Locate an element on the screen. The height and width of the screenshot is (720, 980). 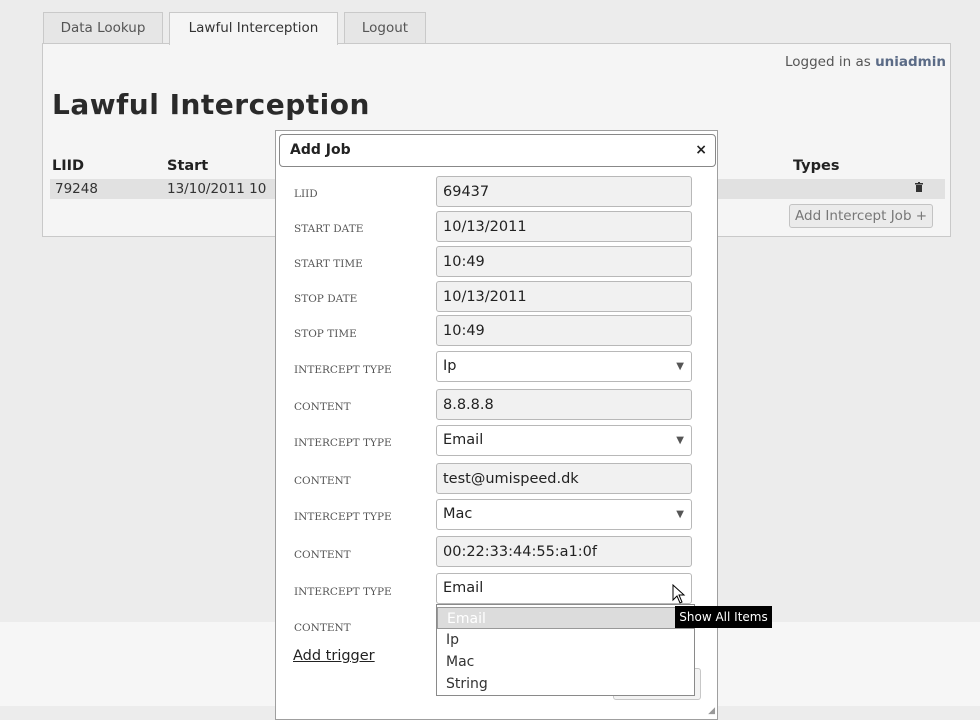
intercept-type-value-3: Mac is located at coordinates (458, 514).